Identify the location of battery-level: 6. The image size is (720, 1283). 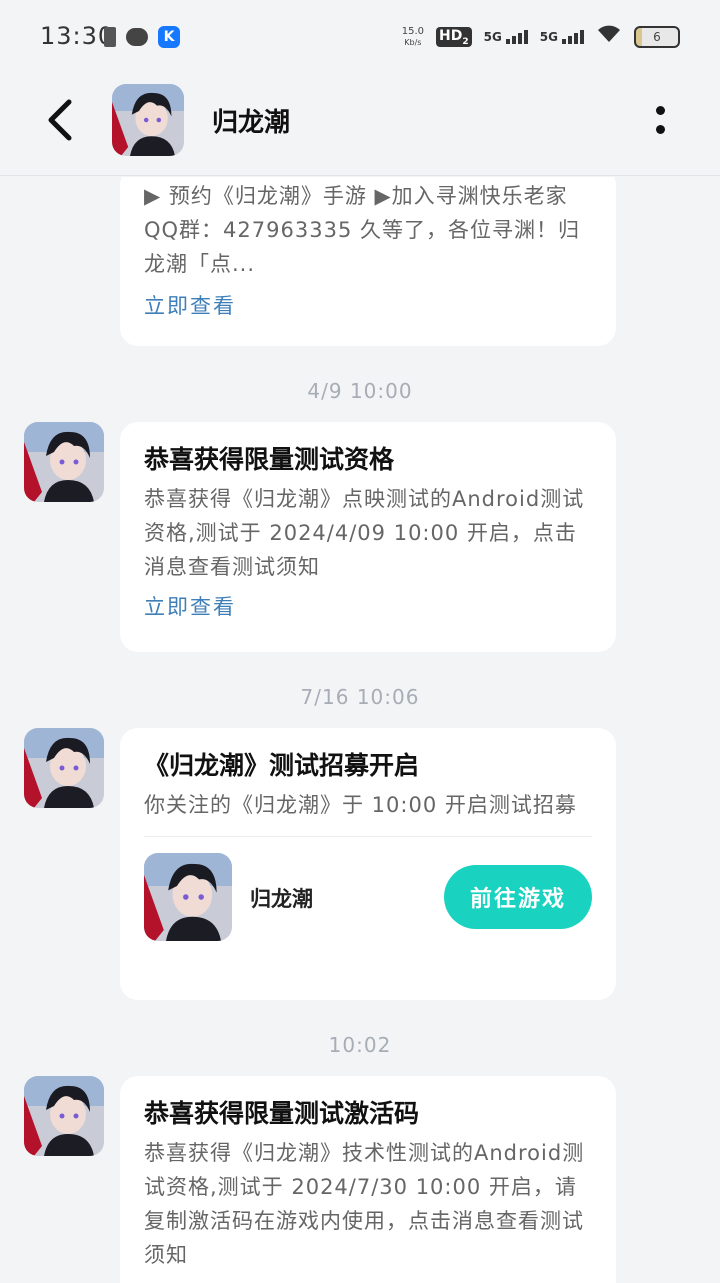
(657, 37).